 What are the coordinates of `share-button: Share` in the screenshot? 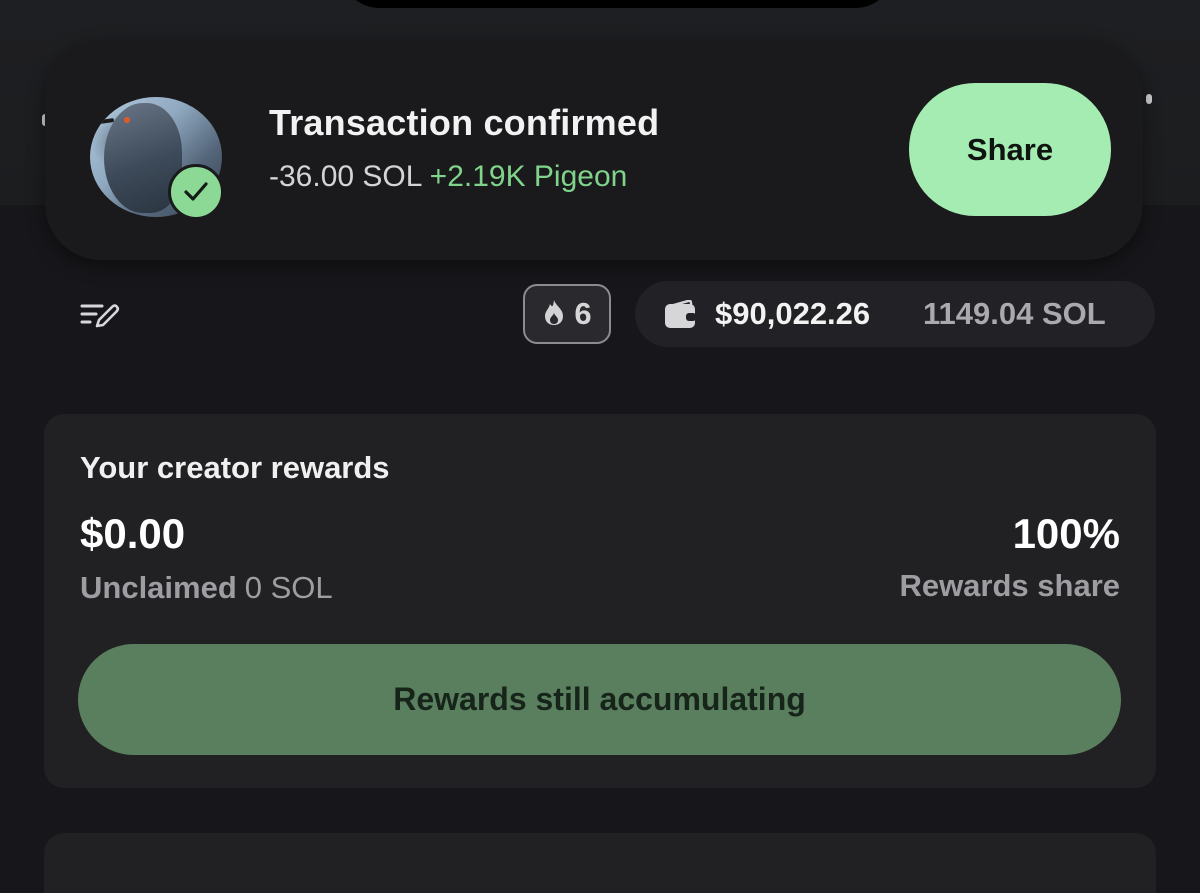 It's located at (1010, 149).